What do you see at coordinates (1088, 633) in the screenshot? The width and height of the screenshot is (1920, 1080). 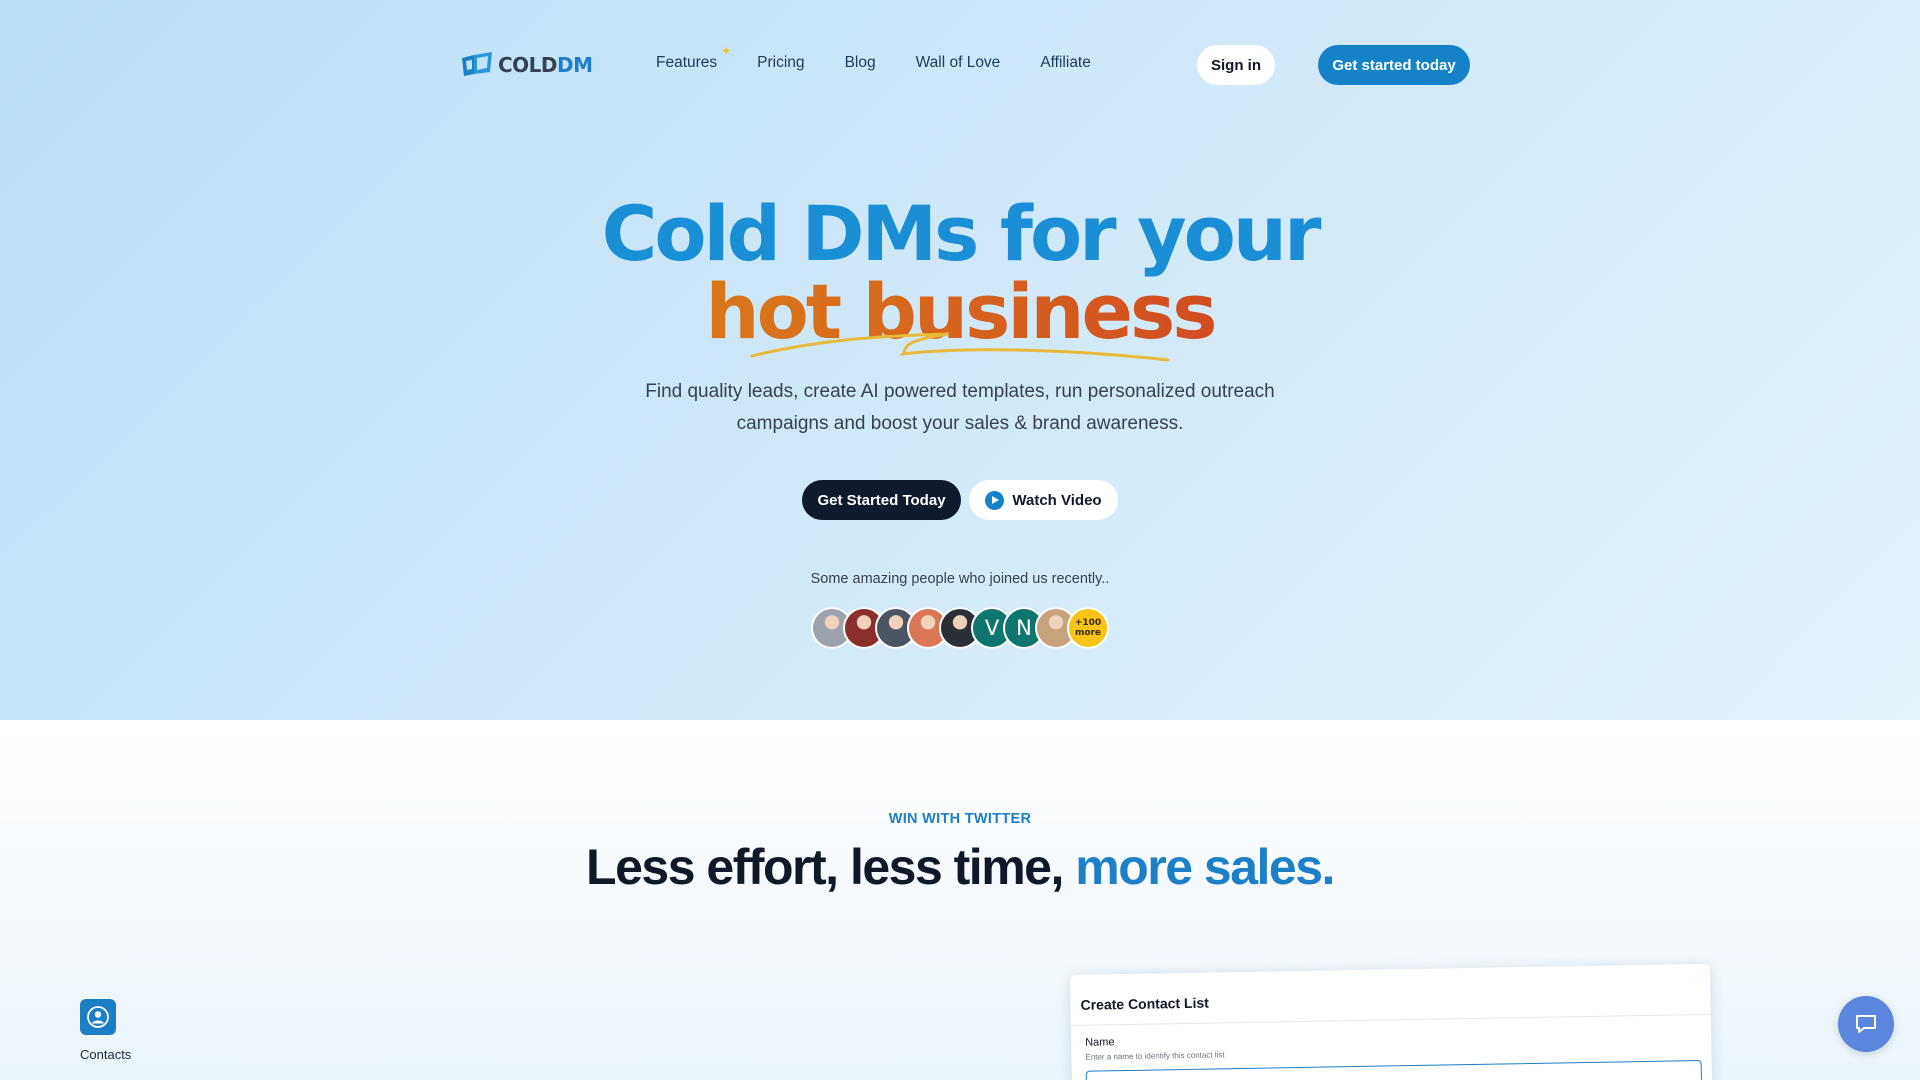 I see `more-badge-text: more` at bounding box center [1088, 633].